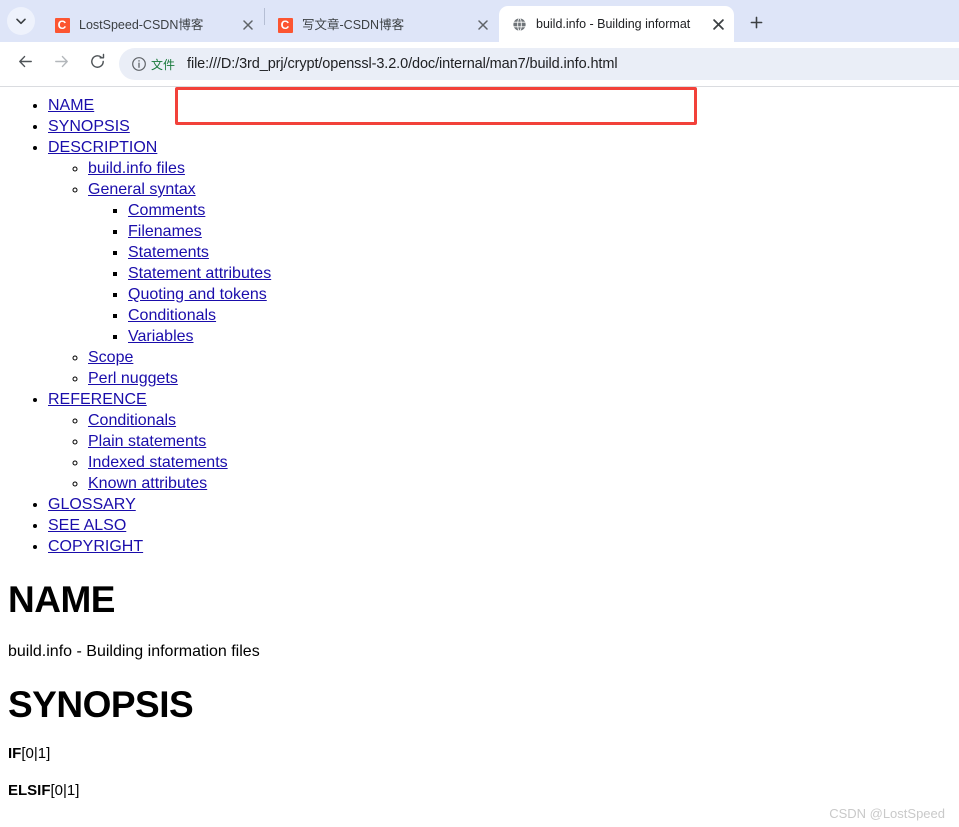 The width and height of the screenshot is (959, 827). I want to click on toc-link: COPYRIGHT, so click(95, 546).